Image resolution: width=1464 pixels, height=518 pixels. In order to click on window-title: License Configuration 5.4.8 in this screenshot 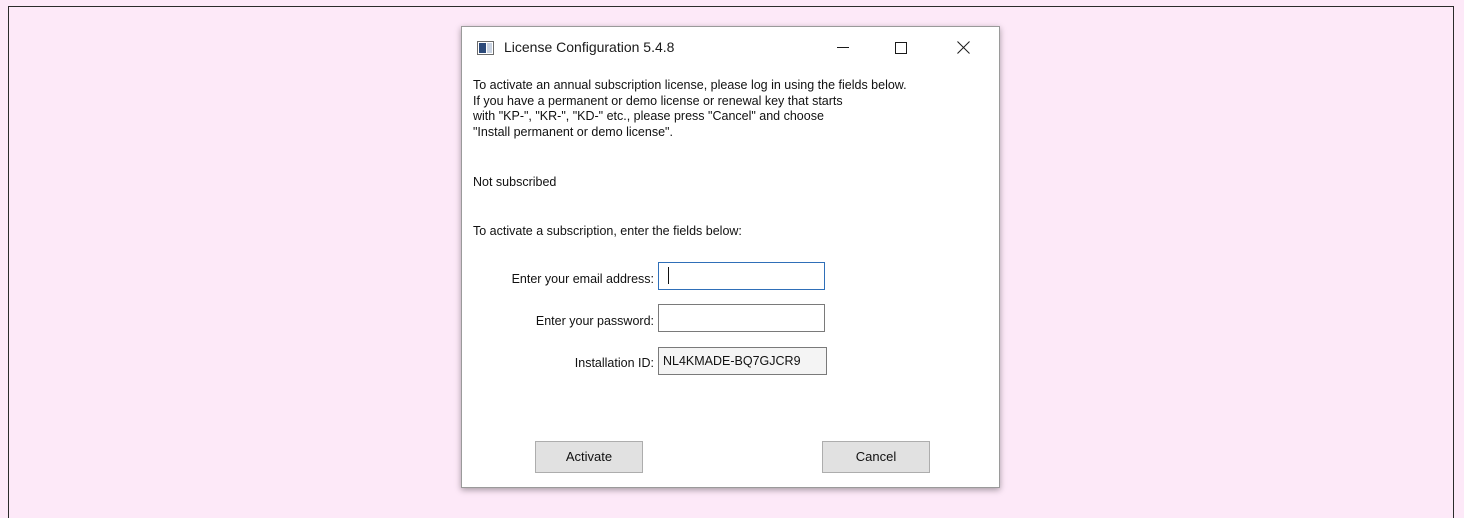, I will do `click(589, 47)`.